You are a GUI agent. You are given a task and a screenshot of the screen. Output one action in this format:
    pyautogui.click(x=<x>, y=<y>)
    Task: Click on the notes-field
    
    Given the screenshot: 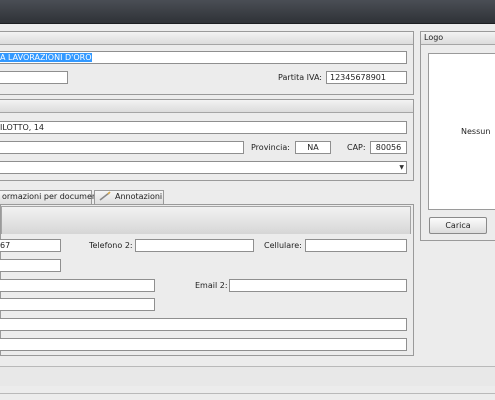 What is the action you would take?
    pyautogui.click(x=203, y=344)
    